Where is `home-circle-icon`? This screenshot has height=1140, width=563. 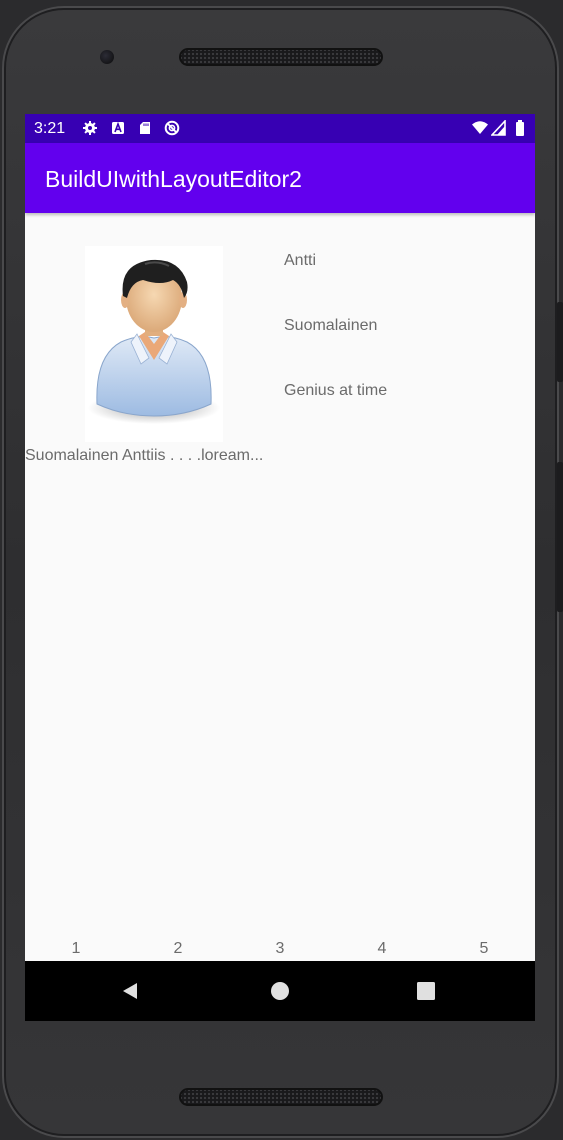 home-circle-icon is located at coordinates (280, 991).